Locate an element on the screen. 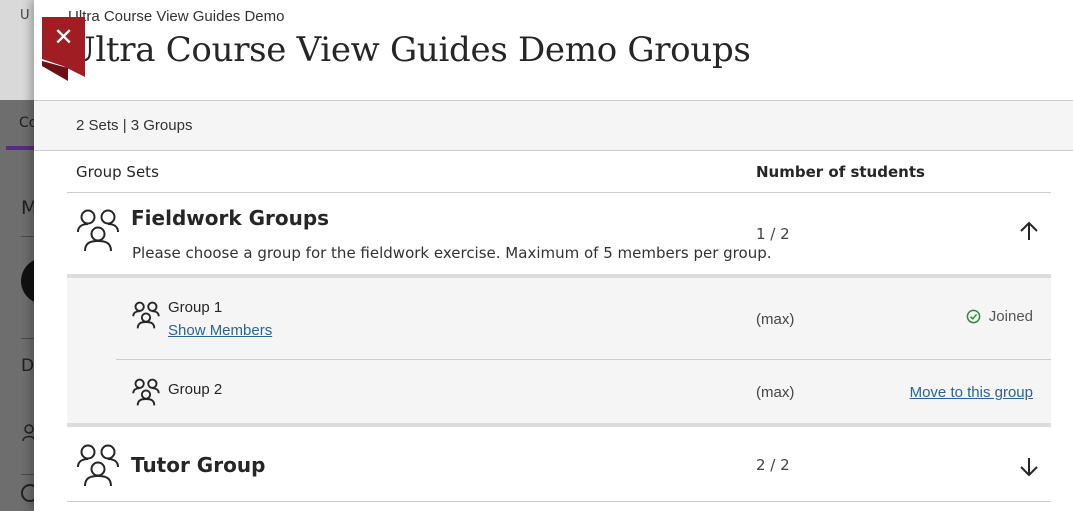 The width and height of the screenshot is (1073, 511). page-title: Ultra Course View Guides Demo Groups is located at coordinates (409, 50).